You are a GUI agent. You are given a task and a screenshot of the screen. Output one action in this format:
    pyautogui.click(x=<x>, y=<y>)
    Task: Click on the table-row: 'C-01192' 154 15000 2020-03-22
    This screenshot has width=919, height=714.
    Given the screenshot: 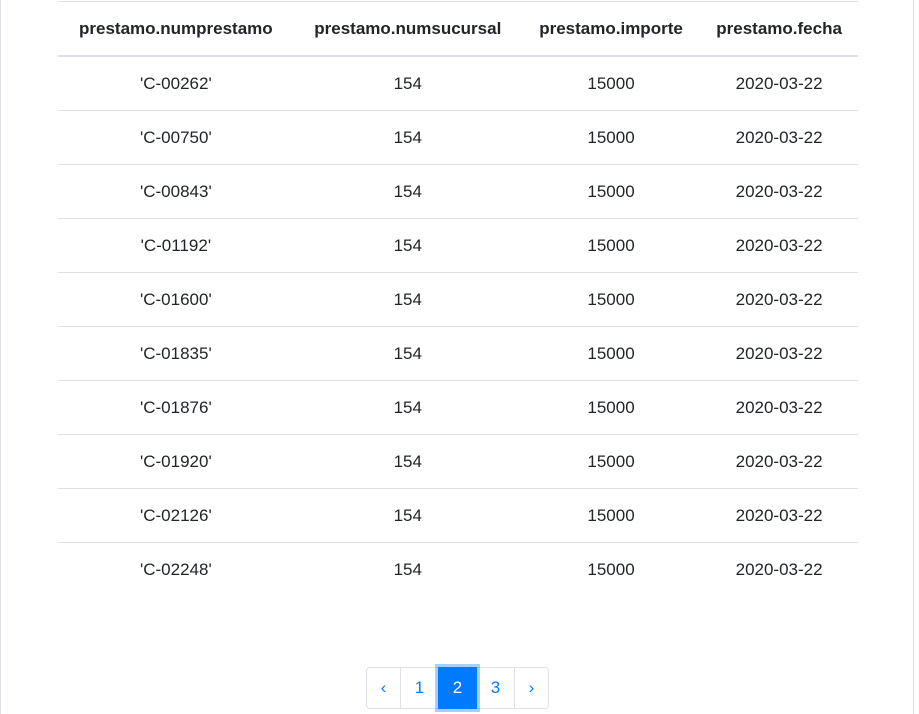 What is the action you would take?
    pyautogui.click(x=458, y=245)
    